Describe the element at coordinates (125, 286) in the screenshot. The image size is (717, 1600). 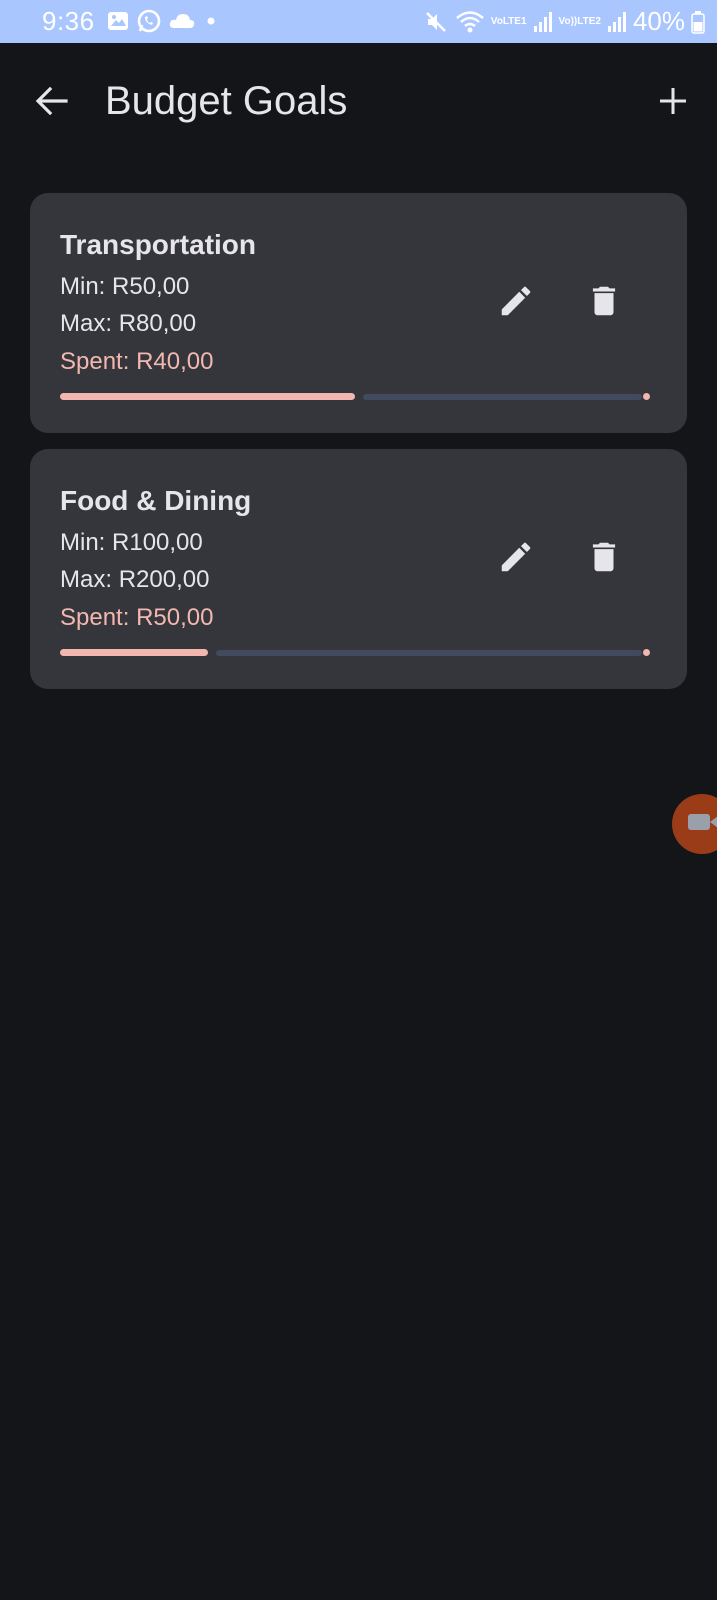
I see `goal-min: Min: R50,00` at that location.